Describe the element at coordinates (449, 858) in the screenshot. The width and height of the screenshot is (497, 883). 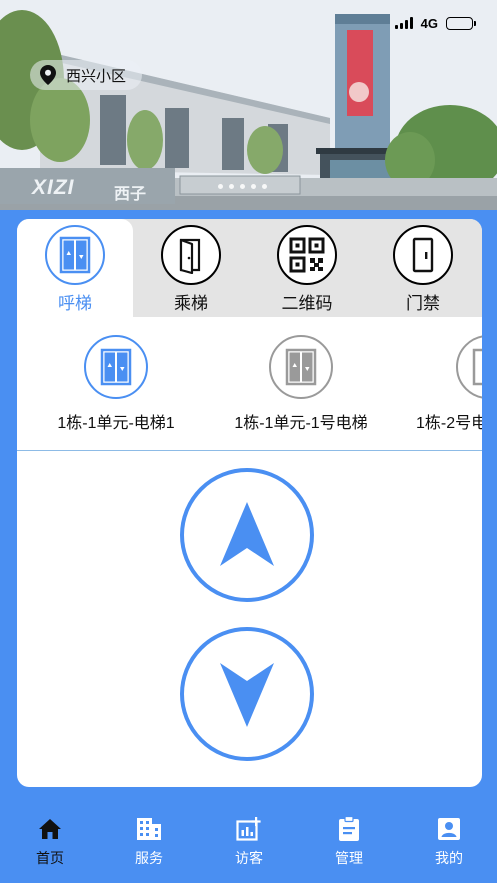
I see `nav-label: 我的` at that location.